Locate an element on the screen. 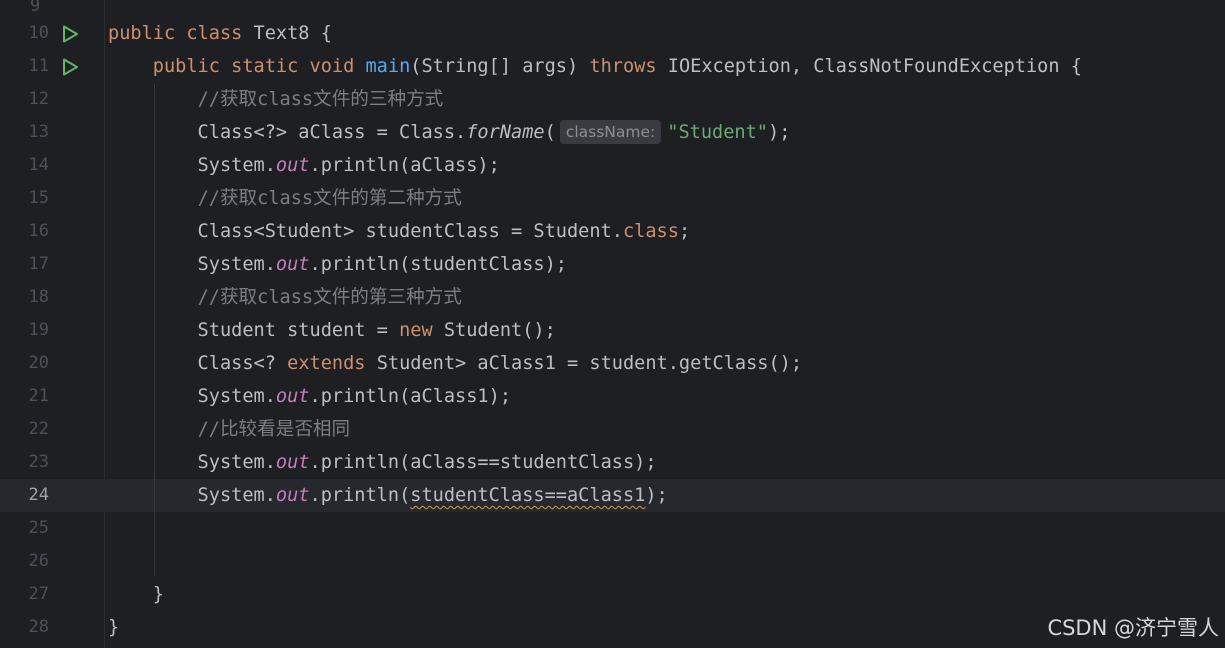 The image size is (1225, 648). code-token: throws is located at coordinates (628, 66).